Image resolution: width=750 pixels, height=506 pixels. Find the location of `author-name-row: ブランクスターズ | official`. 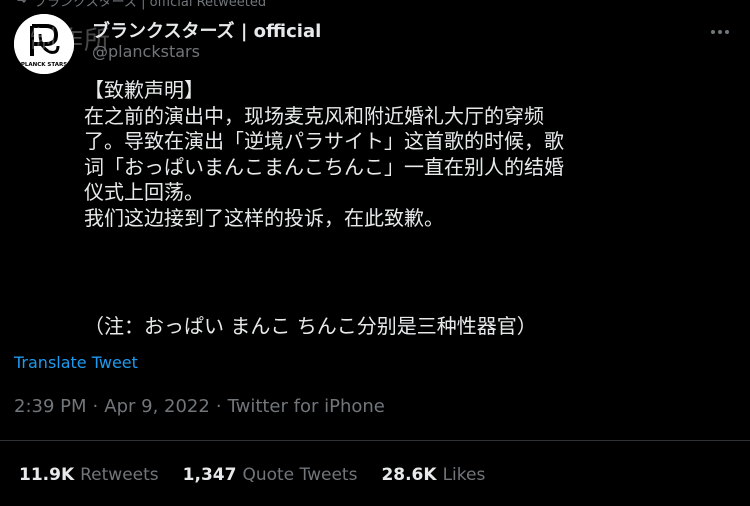

author-name-row: ブランクスターズ | official is located at coordinates (206, 30).